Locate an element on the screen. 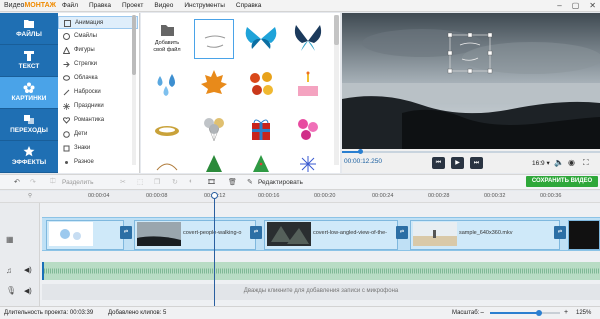 This screenshot has width=600, height=319. firework-icon is located at coordinates (66, 106).